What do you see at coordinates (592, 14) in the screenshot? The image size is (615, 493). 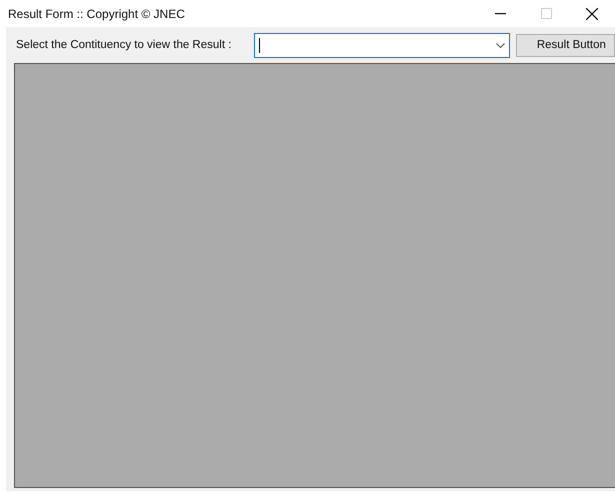 I see `close-icon` at bounding box center [592, 14].